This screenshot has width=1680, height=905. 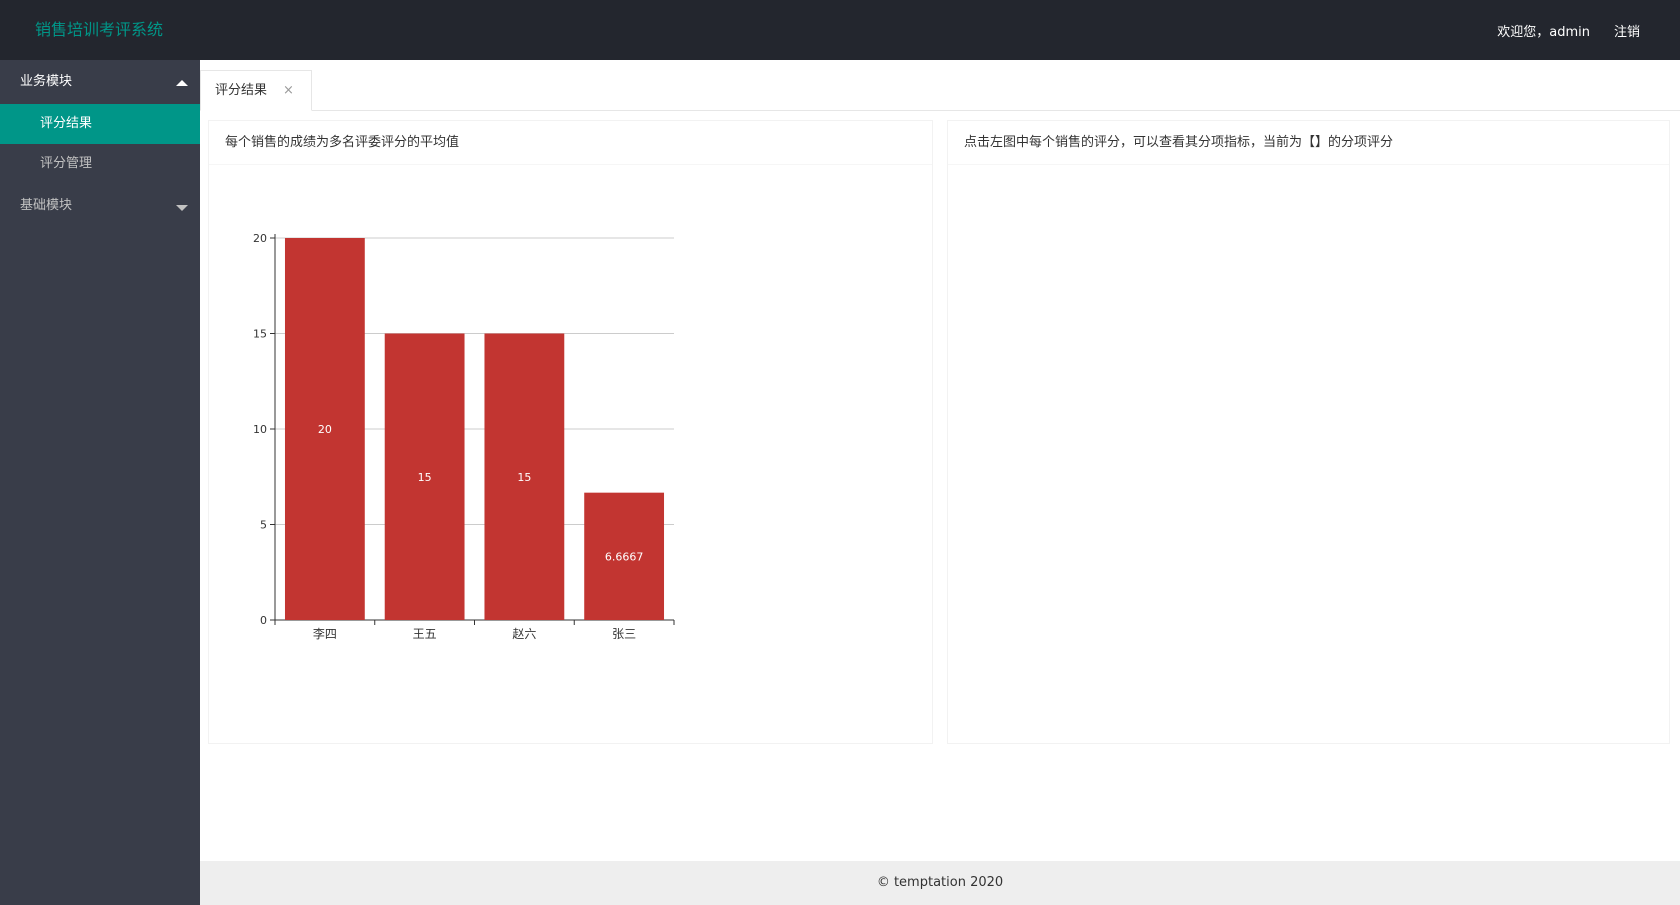 I want to click on user-area: 欢迎您，admin 注销, so click(x=1568, y=30).